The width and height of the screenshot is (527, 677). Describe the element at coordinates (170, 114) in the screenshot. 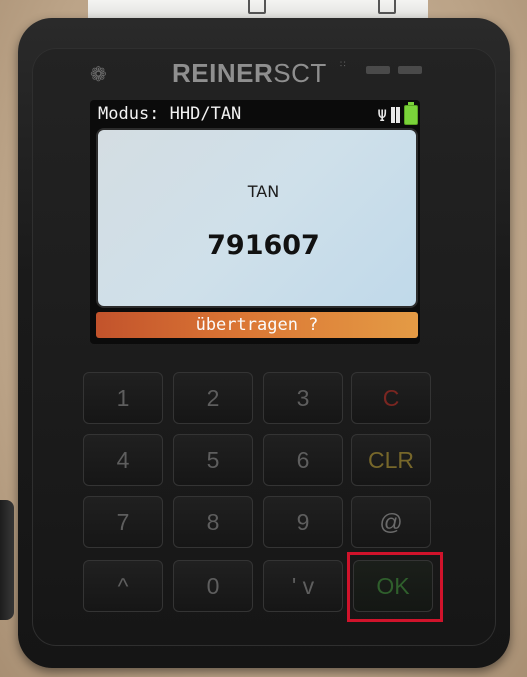

I see `mode-label: Modus: HHD/TAN` at that location.